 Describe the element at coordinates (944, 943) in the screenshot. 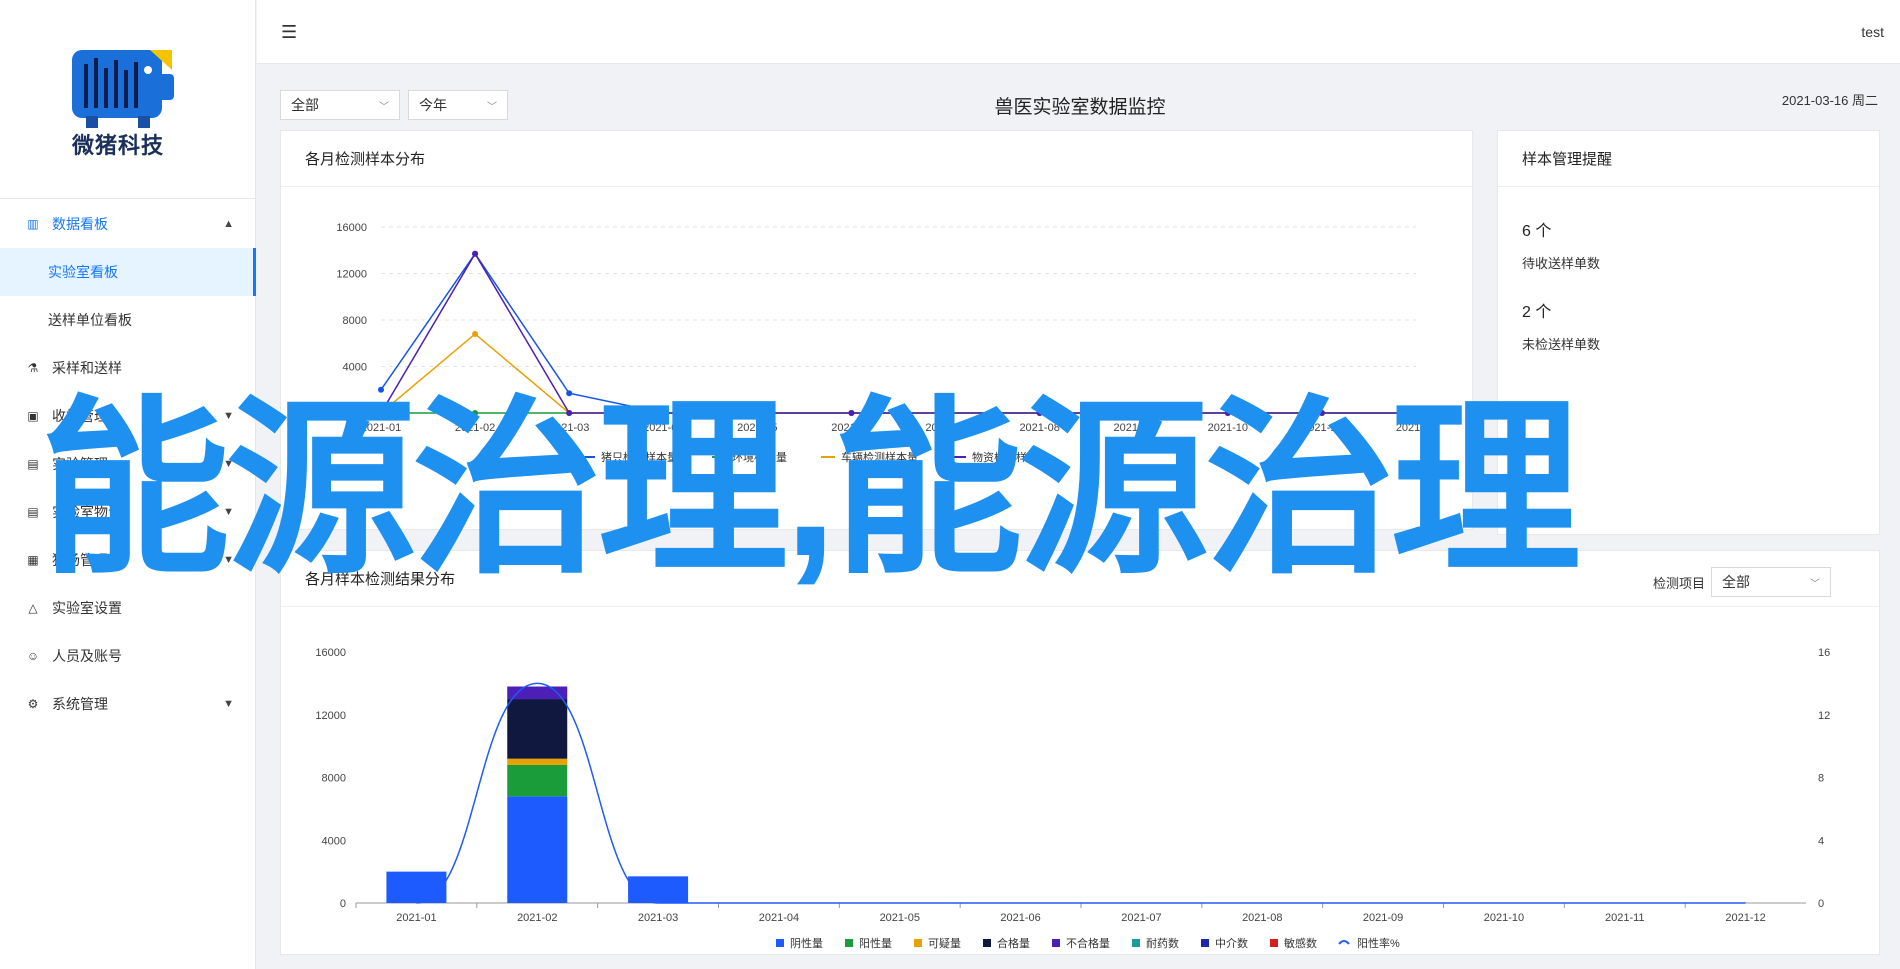

I see `legend-label: 可疑量` at that location.